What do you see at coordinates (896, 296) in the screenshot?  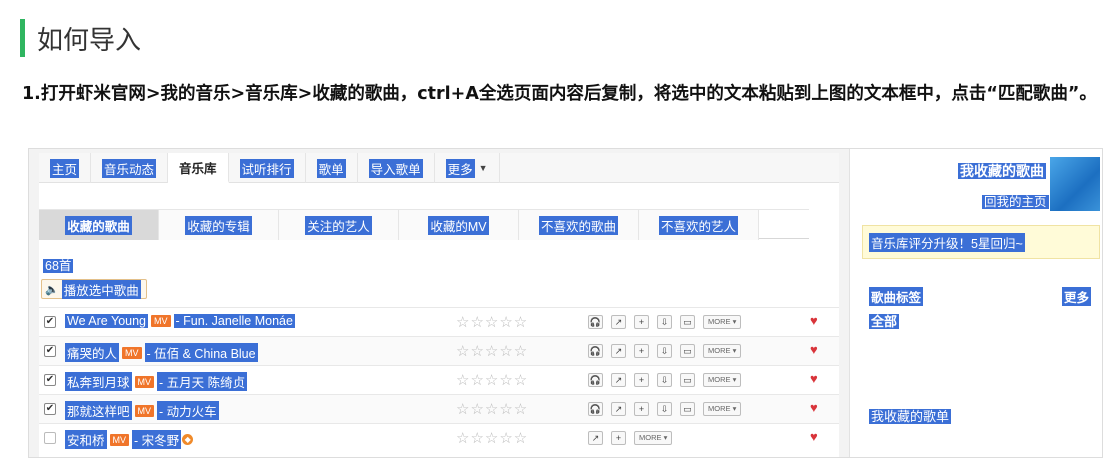 I see `song-tags-heading: 歌曲标签` at bounding box center [896, 296].